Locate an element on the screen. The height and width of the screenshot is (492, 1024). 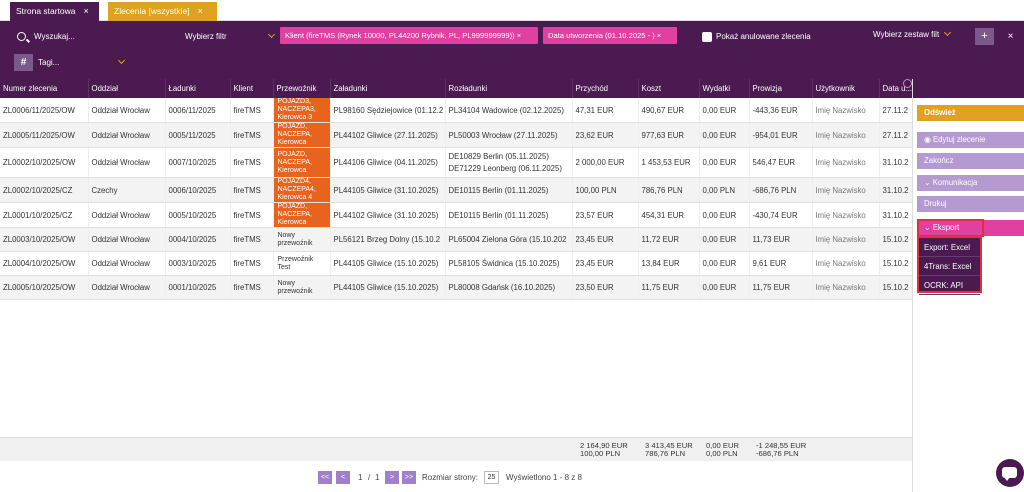
revenue: 23,62 EUR is located at coordinates (605, 135).